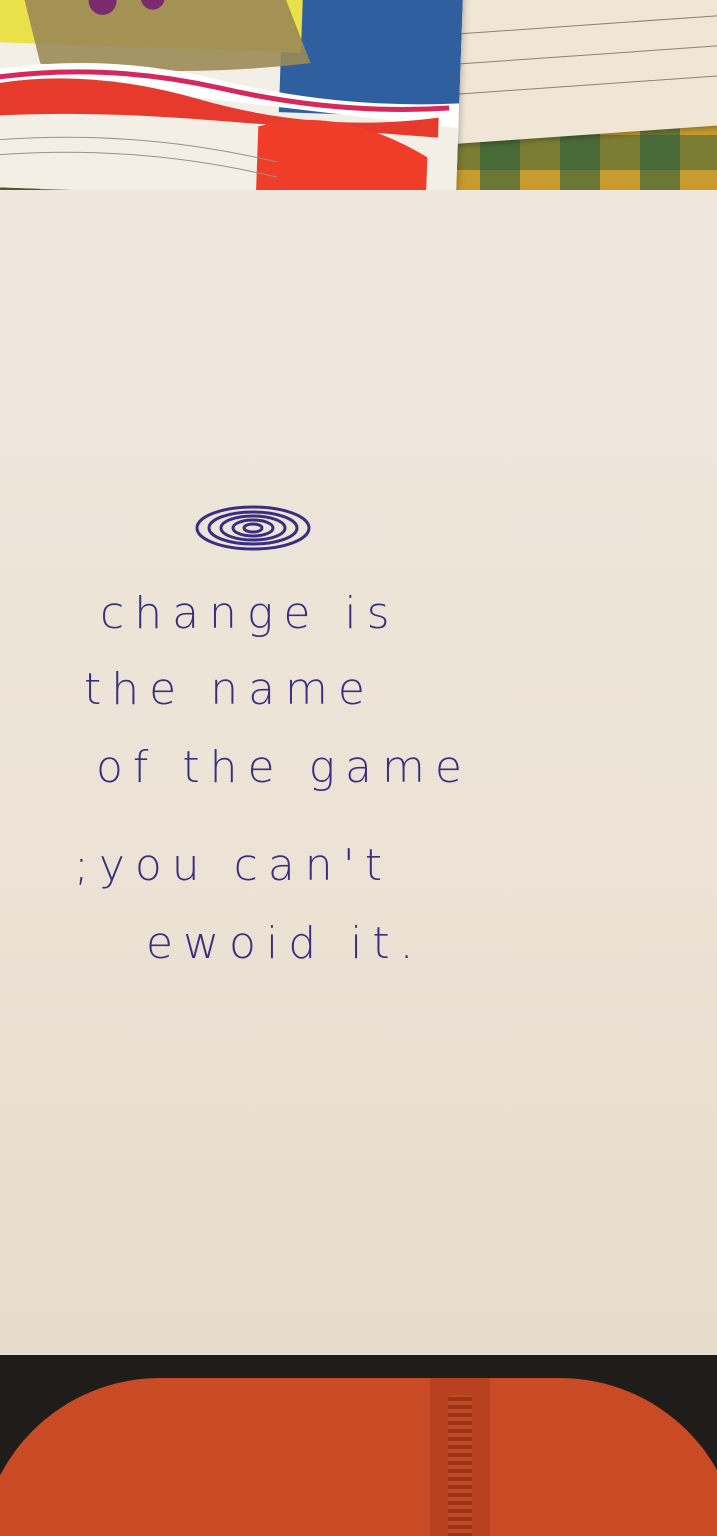 The width and height of the screenshot is (717, 1536). I want to click on note-line-1: change is, so click(250, 613).